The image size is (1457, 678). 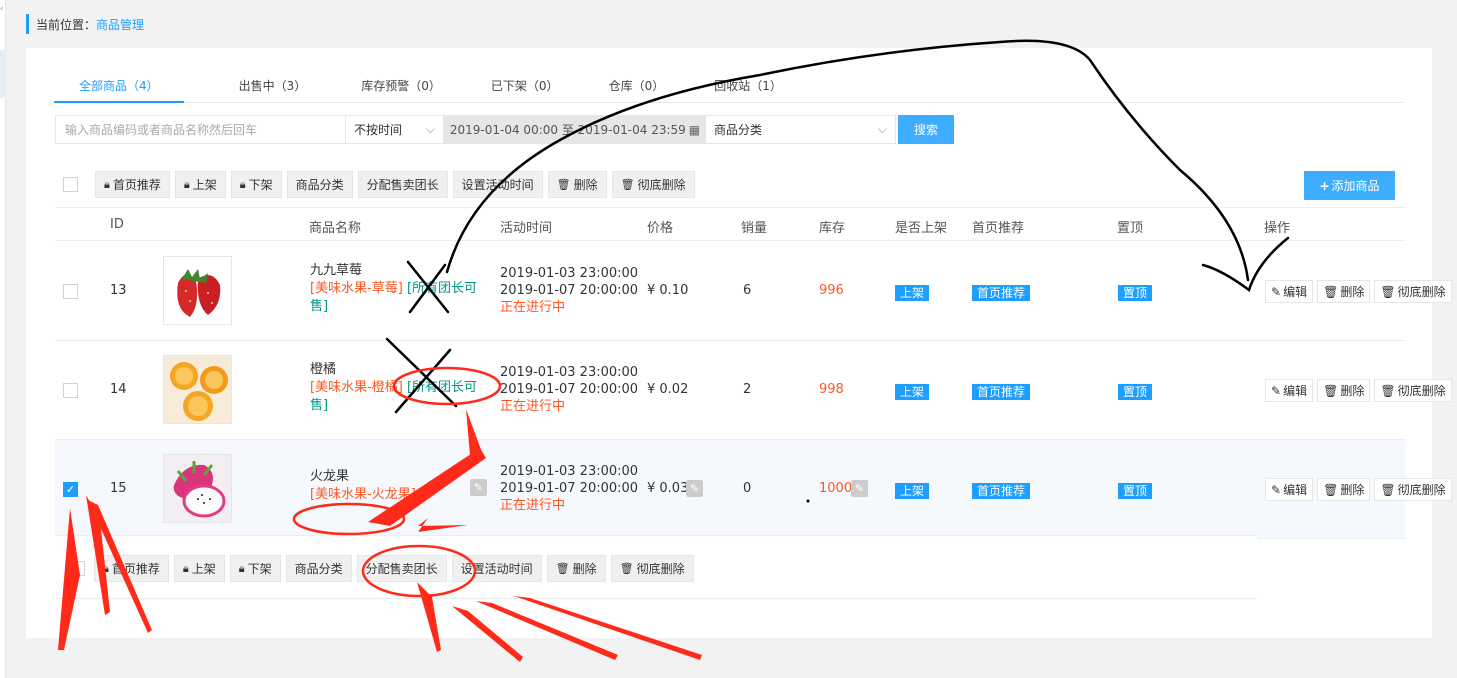 I want to click on delete-forever-button-bottom: 🗑︎ 彻底删除, so click(x=652, y=568).